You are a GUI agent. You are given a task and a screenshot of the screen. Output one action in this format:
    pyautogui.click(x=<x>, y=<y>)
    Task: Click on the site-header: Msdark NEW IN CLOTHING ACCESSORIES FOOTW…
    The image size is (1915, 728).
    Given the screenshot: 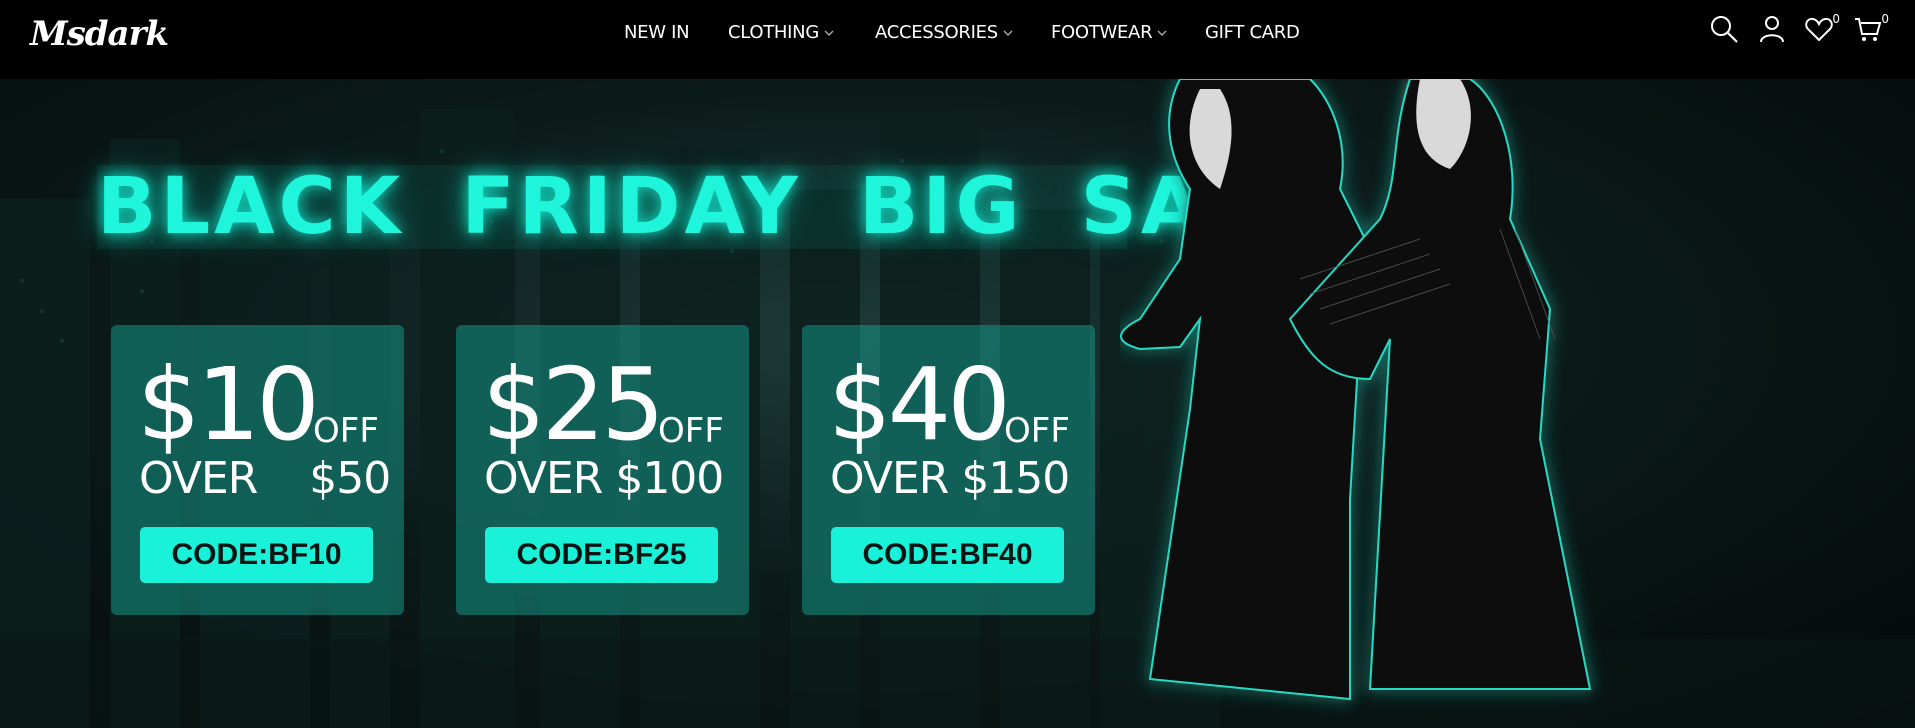 What is the action you would take?
    pyautogui.click(x=957, y=39)
    